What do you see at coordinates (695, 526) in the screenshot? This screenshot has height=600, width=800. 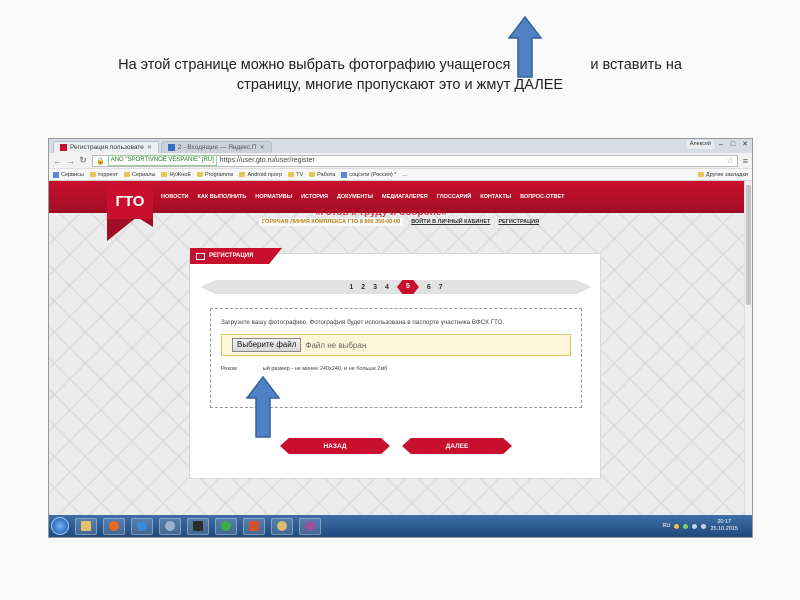 I see `network-icon` at bounding box center [695, 526].